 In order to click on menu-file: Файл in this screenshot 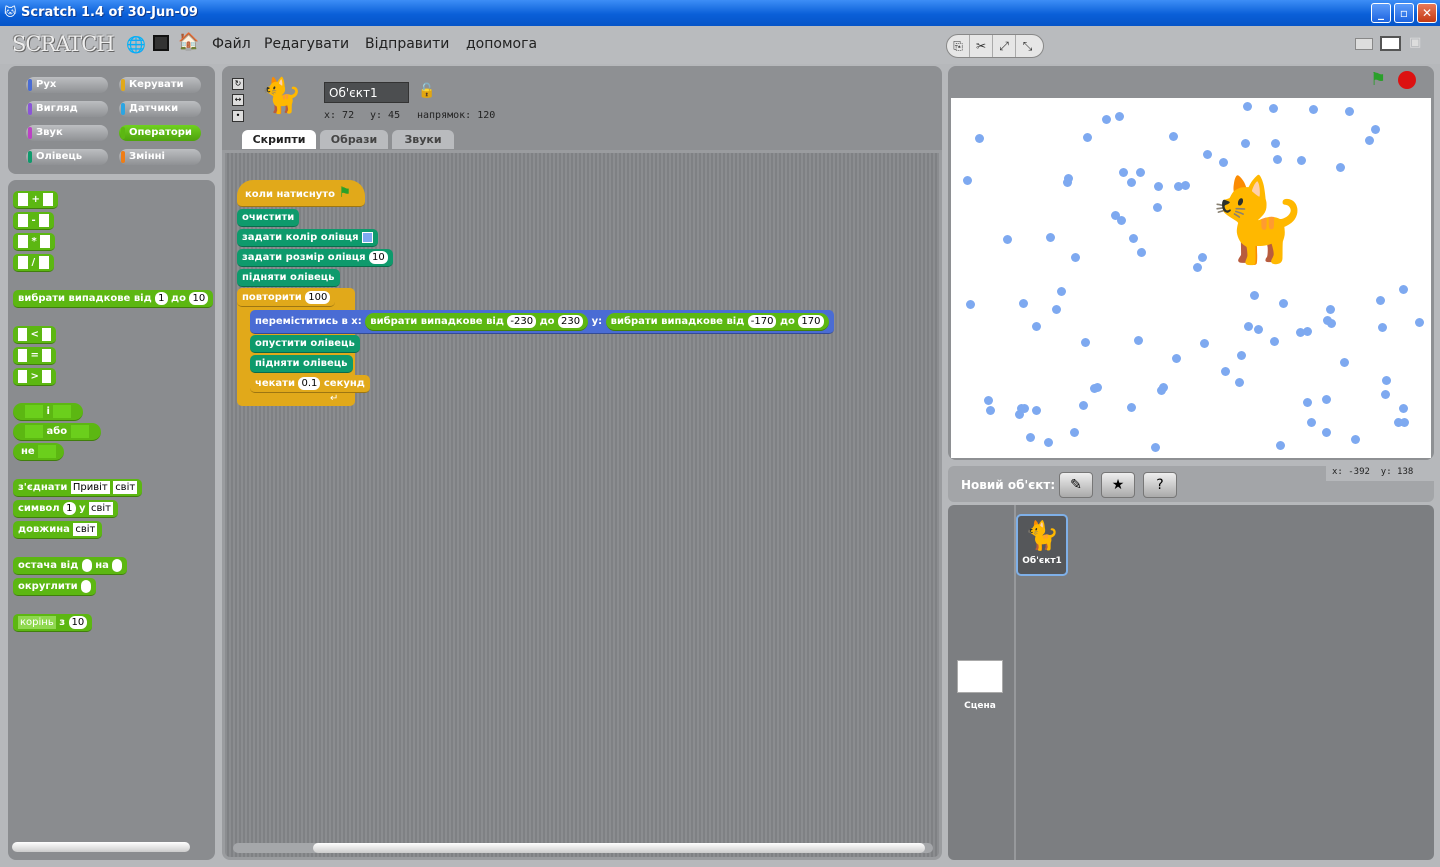, I will do `click(231, 44)`.